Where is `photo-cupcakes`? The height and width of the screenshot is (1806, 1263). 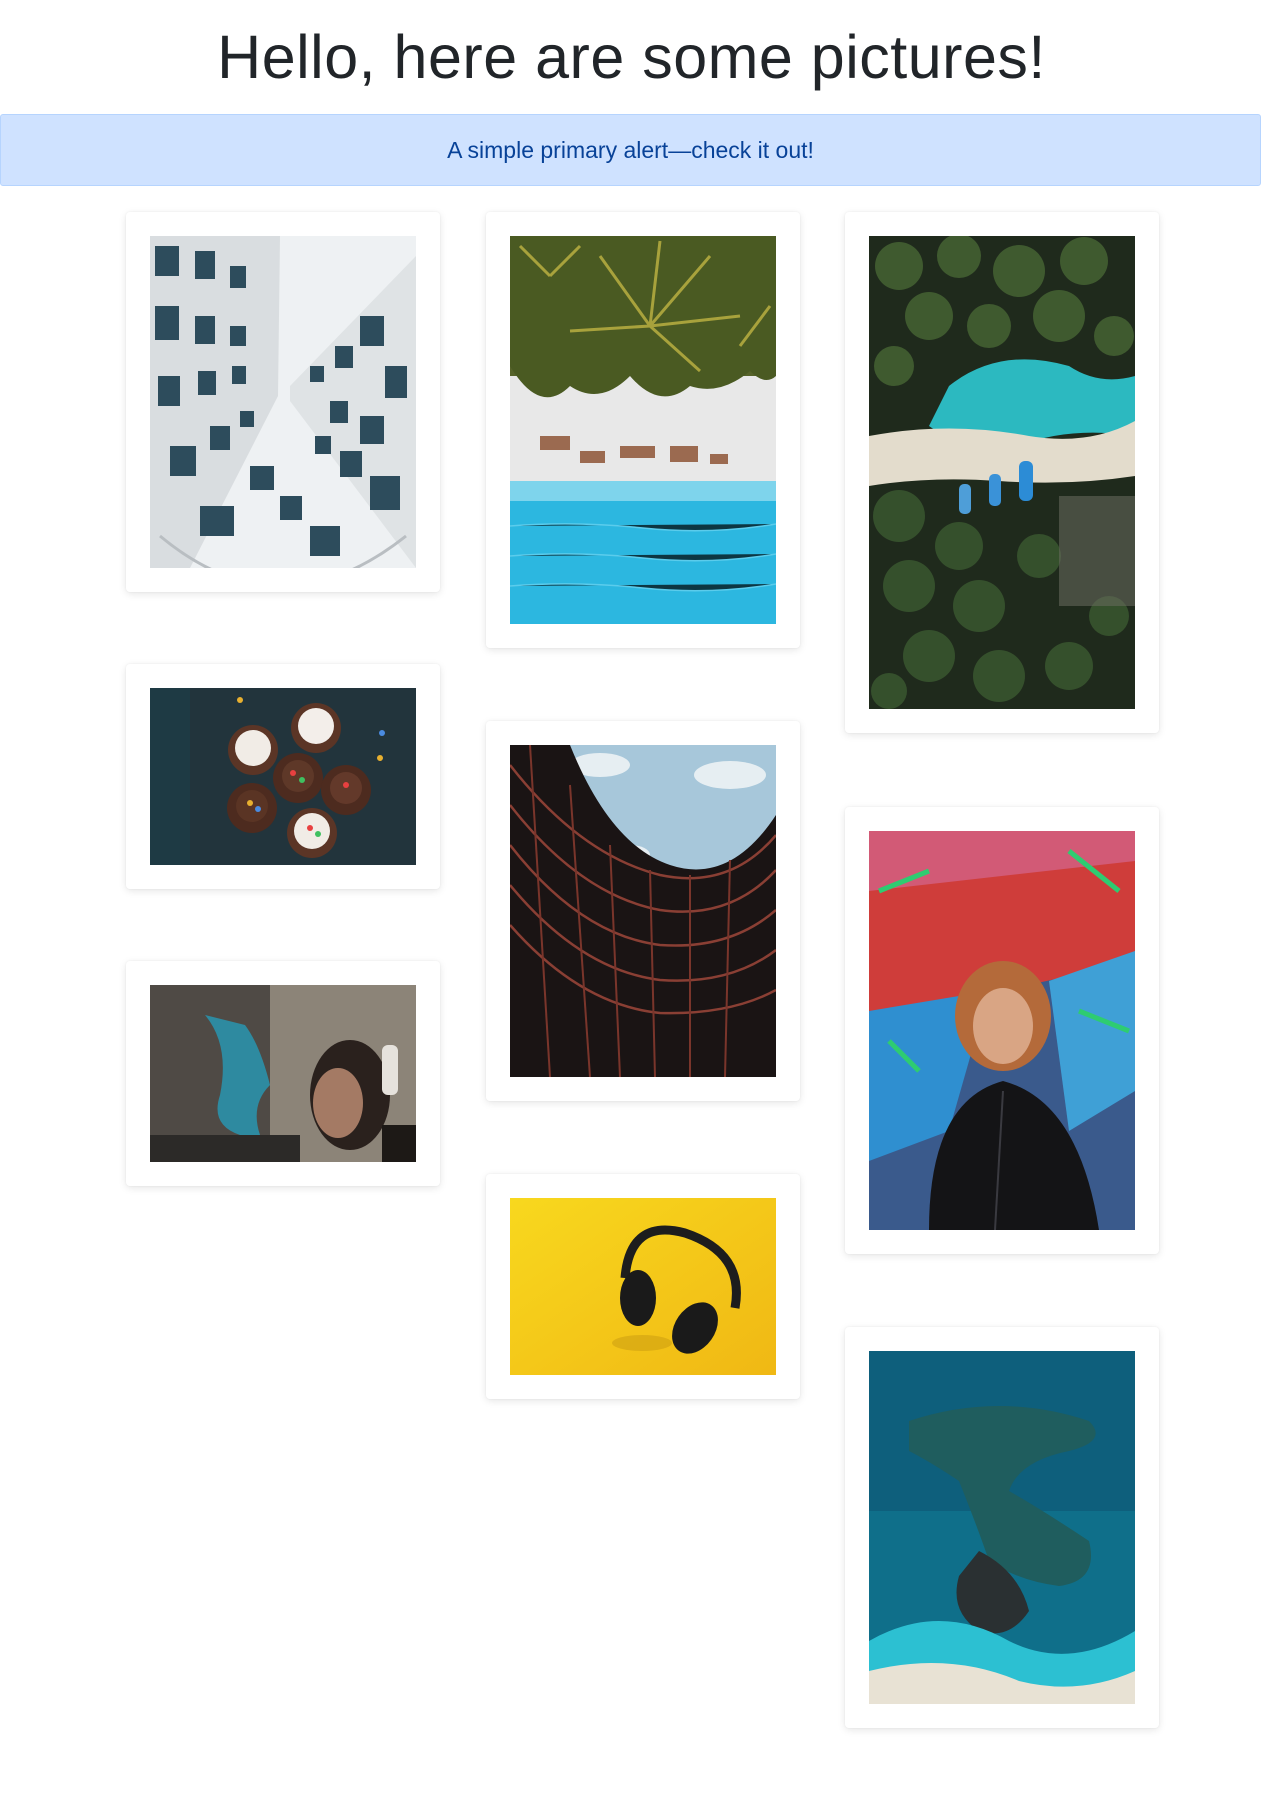 photo-cupcakes is located at coordinates (283, 776).